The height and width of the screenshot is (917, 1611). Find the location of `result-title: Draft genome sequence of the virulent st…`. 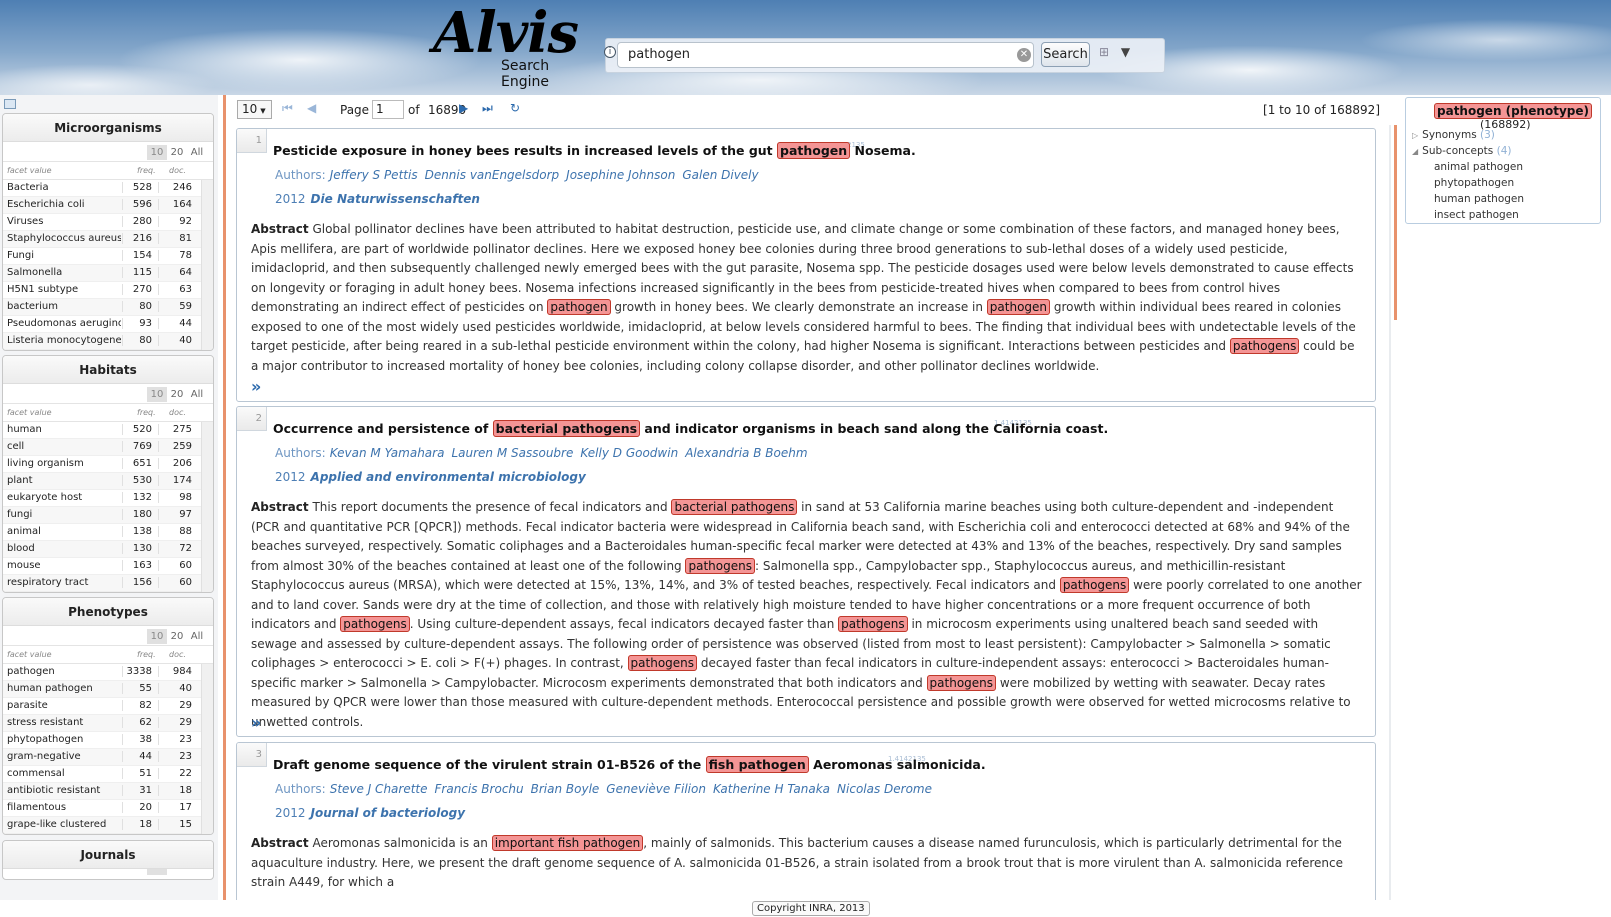

result-title: Draft genome sequence of the virulent st… is located at coordinates (629, 764).